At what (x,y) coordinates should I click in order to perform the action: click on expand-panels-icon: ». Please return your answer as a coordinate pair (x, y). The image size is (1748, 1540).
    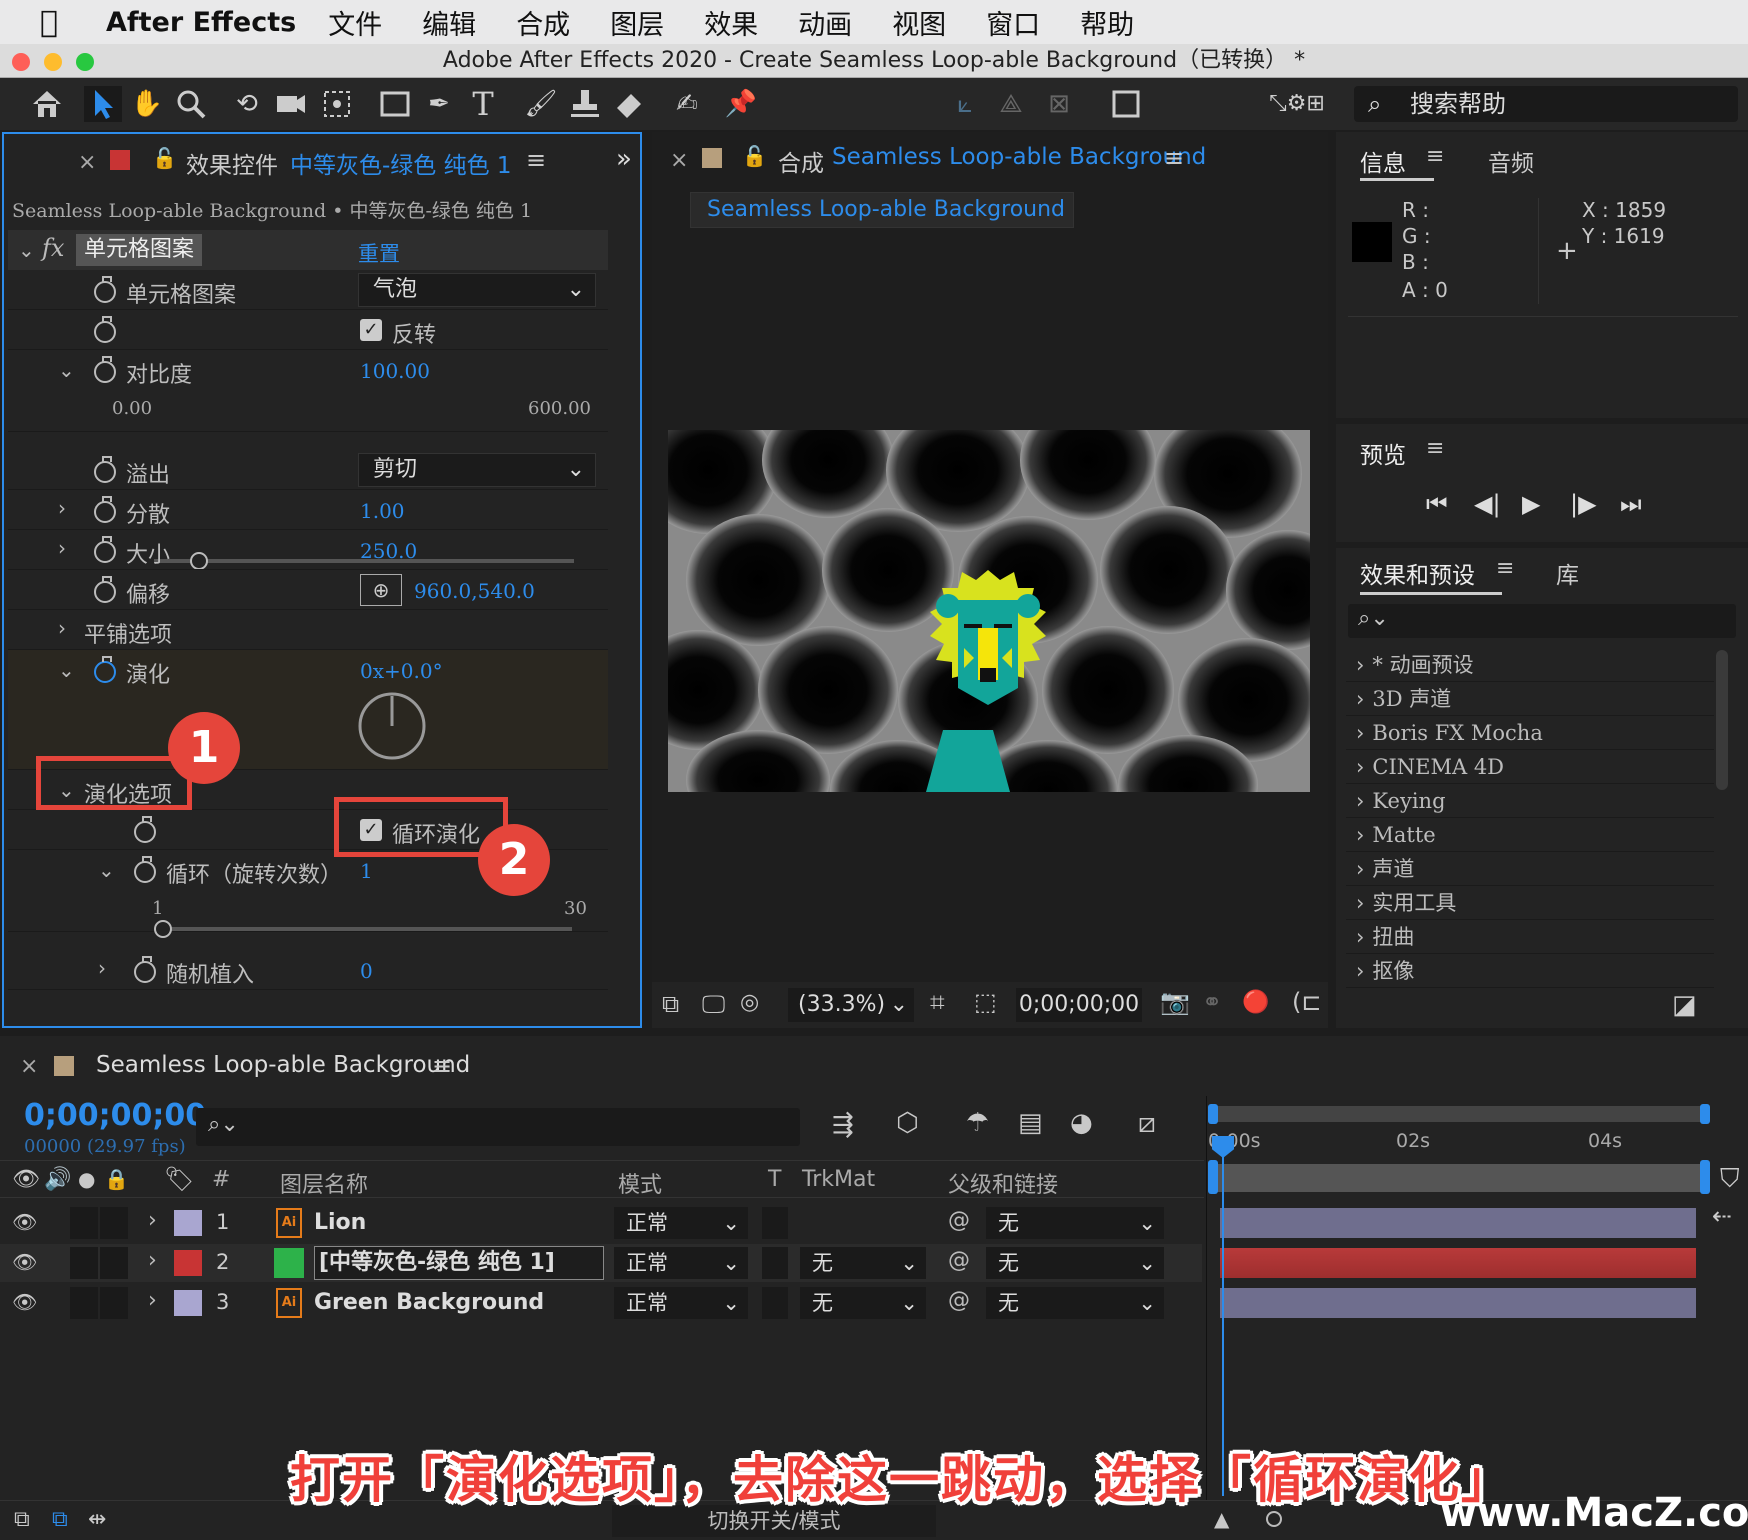
    Looking at the image, I should click on (624, 159).